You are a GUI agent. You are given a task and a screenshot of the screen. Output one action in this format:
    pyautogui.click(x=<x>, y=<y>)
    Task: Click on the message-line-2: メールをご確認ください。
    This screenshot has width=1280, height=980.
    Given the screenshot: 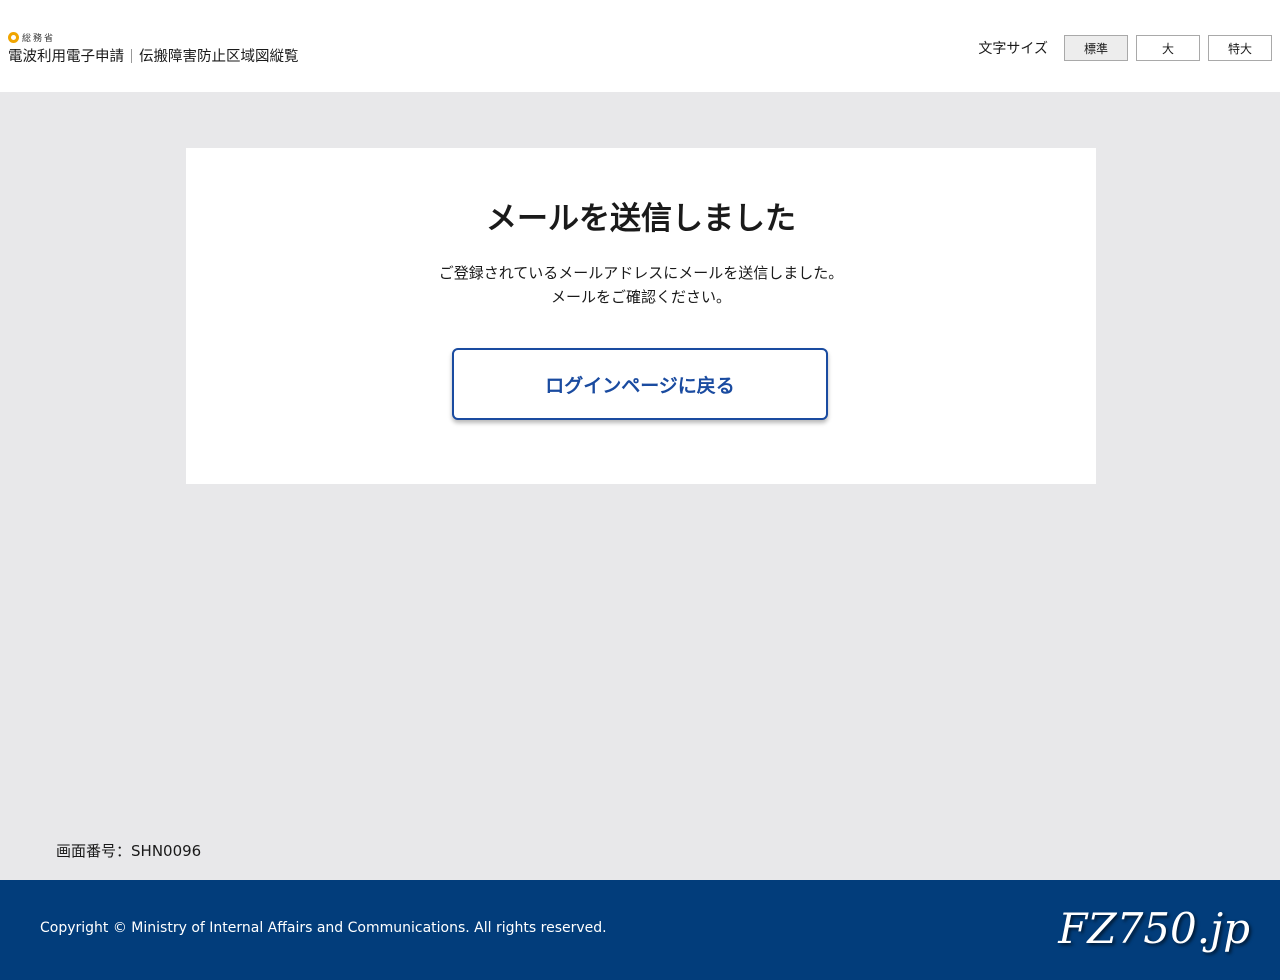 What is the action you would take?
    pyautogui.click(x=640, y=297)
    